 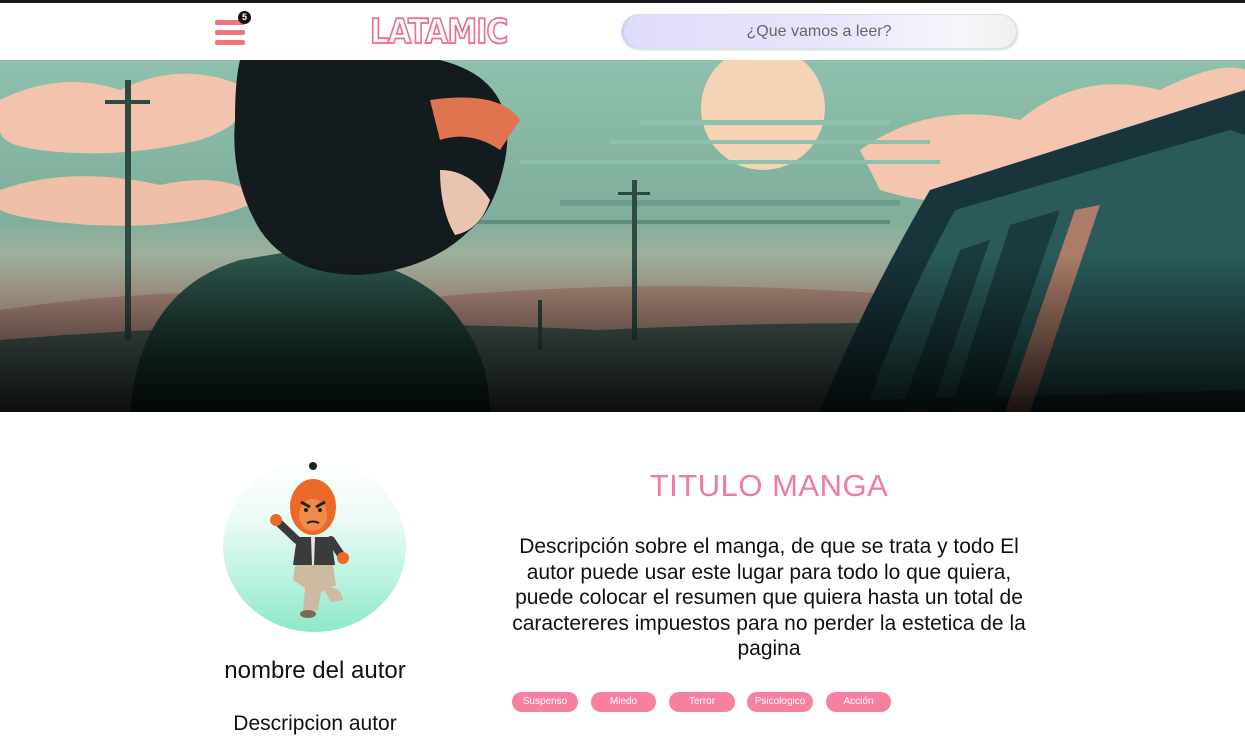 I want to click on tag-suspenso: Suspenso, so click(x=545, y=702).